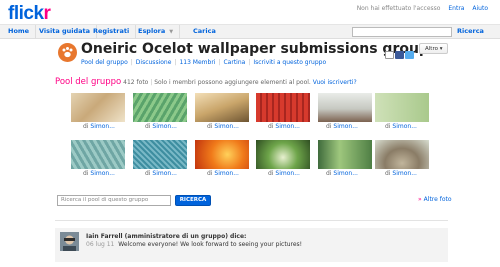 The image size is (500, 267). Describe the element at coordinates (136, 82) in the screenshot. I see `pool-count: 412 foto` at that location.